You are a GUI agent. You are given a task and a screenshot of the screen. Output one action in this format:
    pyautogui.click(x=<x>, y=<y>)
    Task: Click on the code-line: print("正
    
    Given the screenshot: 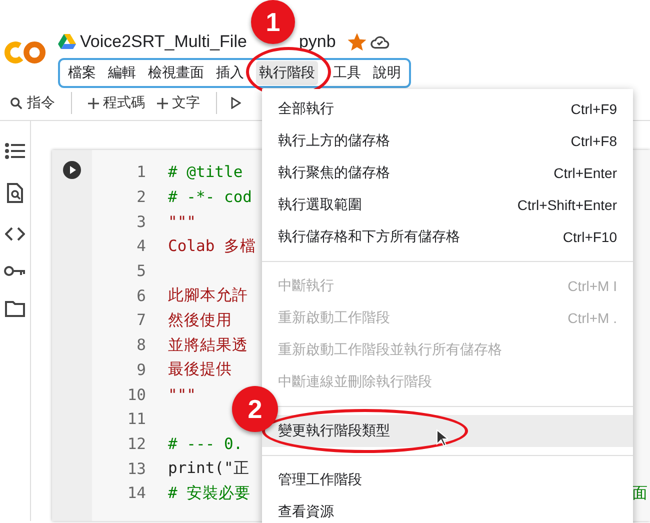 What is the action you would take?
    pyautogui.click(x=209, y=469)
    